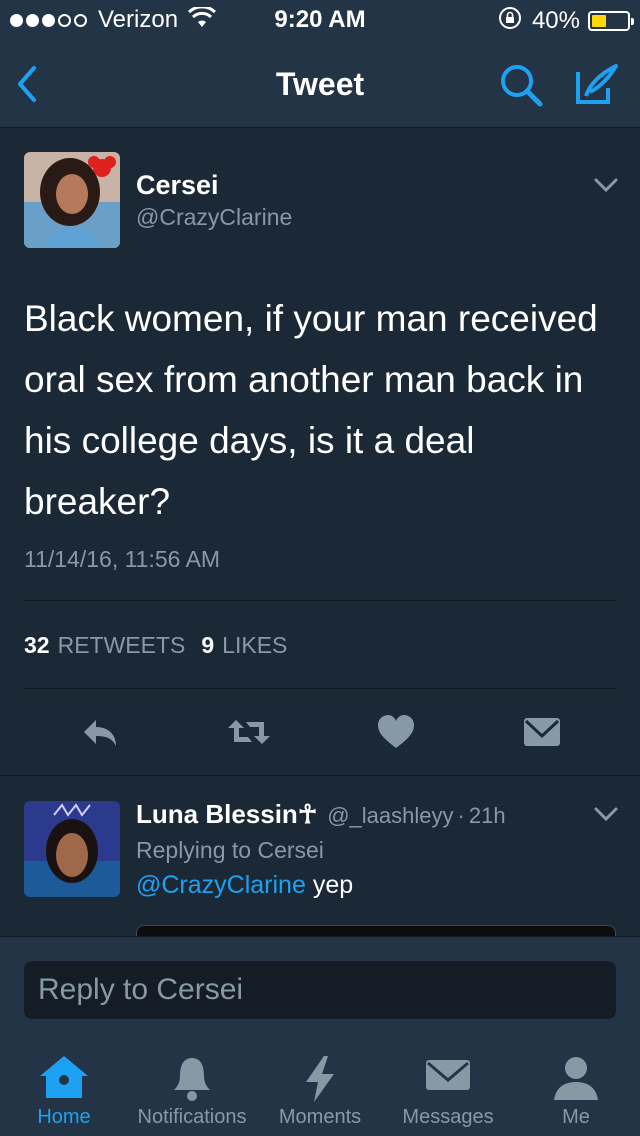 The width and height of the screenshot is (640, 1136). Describe the element at coordinates (542, 732) in the screenshot. I see `direct-message-icon` at that location.